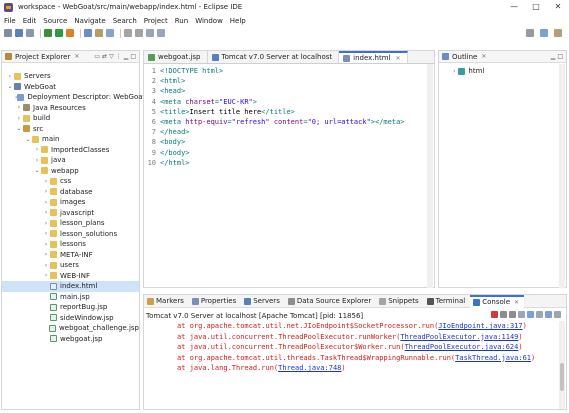  I want to click on source-link: Thread.java:748, so click(309, 368).